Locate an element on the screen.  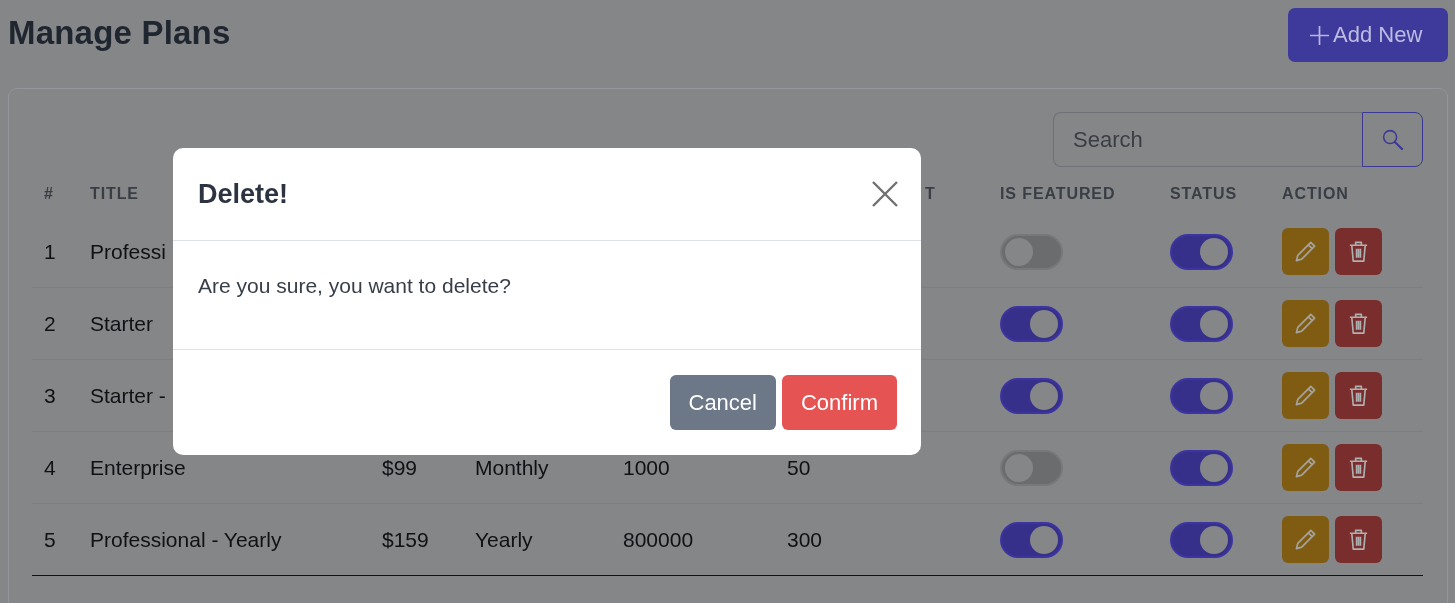
close-icon is located at coordinates (885, 194).